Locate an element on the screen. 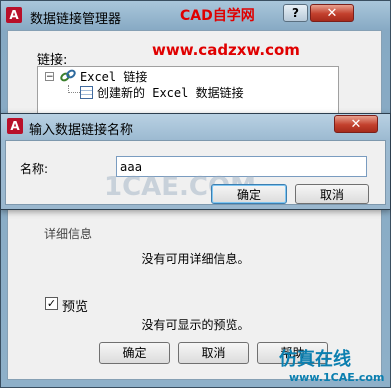 Image resolution: width=391 pixels, height=388 pixels. details-text: 没有可用详细信息。 is located at coordinates (195, 259).